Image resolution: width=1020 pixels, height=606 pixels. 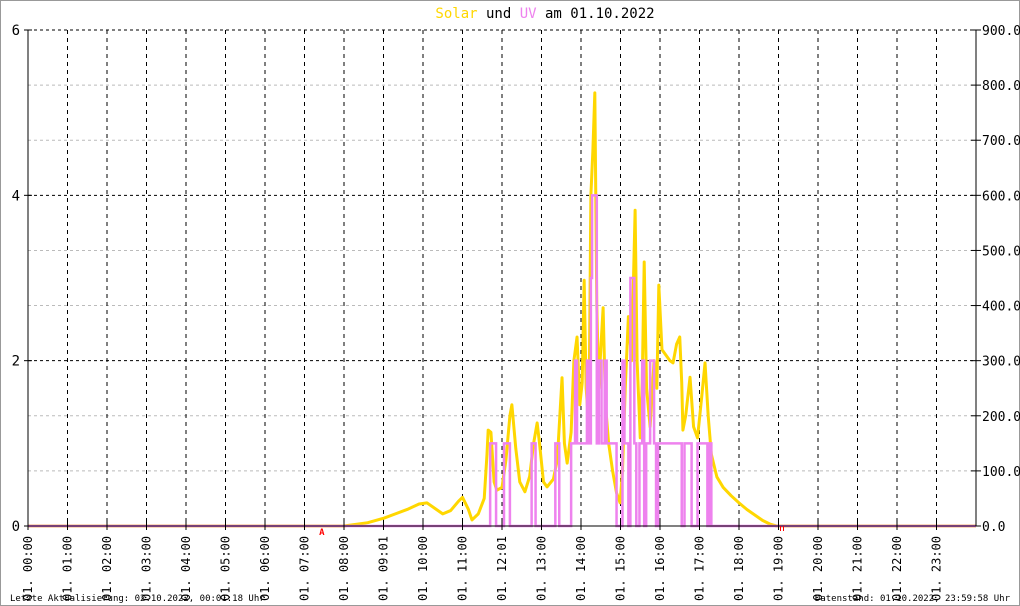 What do you see at coordinates (107, 568) in the screenshot?
I see `x-tick-label: 01. 02:00` at bounding box center [107, 568].